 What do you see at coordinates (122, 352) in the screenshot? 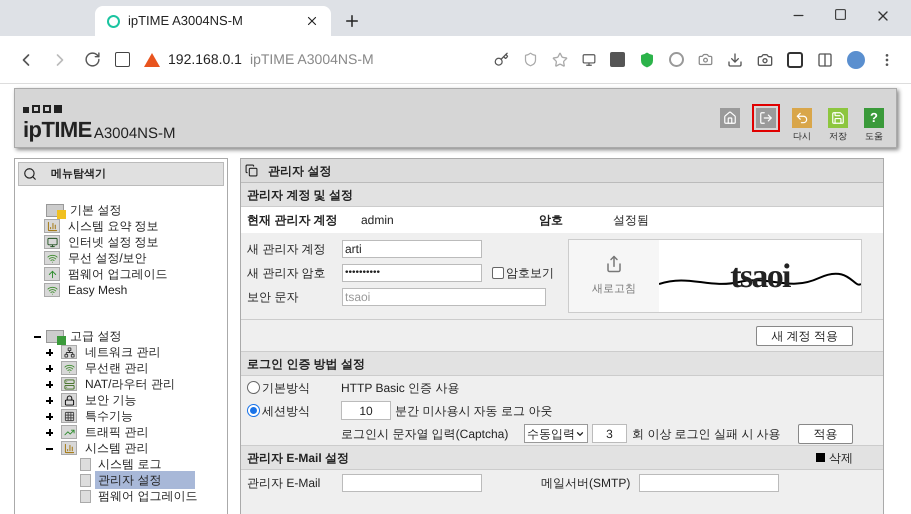
I see `tree-item: 네트워크 관리` at bounding box center [122, 352].